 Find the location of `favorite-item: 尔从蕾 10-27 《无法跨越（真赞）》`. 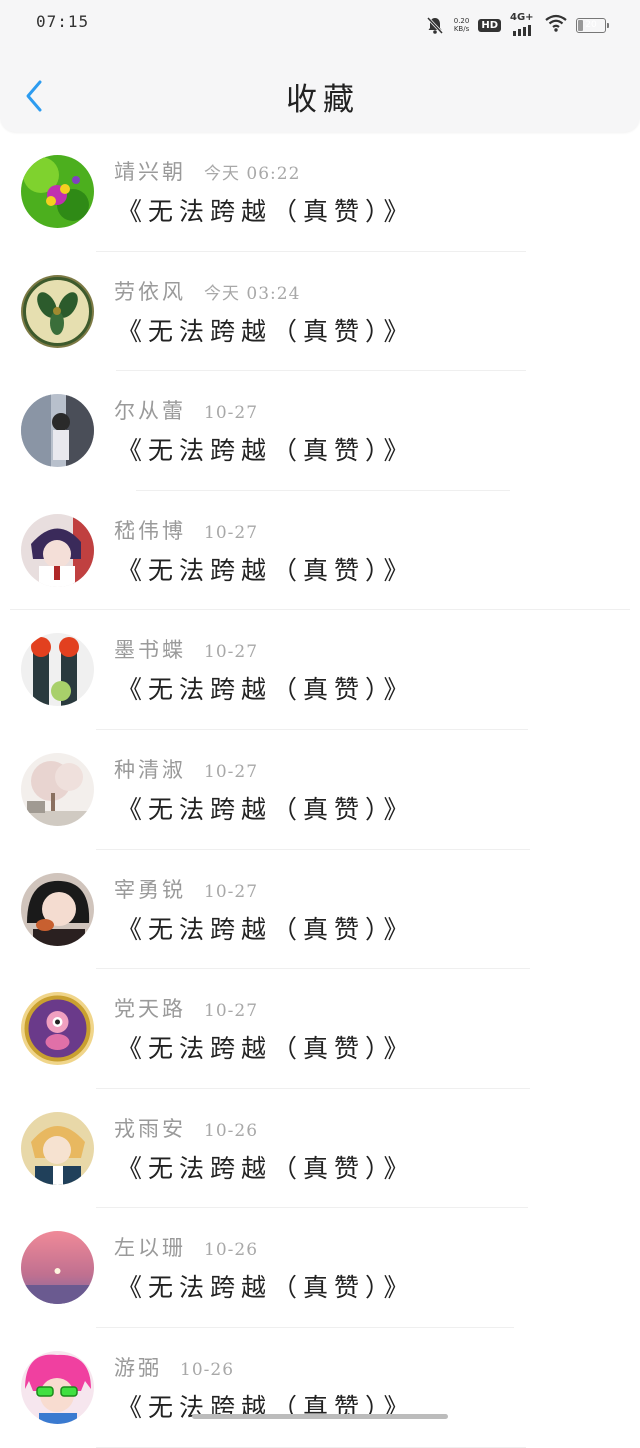

favorite-item: 尔从蕾 10-27 《无法跨越（真赞）》 is located at coordinates (320, 431).